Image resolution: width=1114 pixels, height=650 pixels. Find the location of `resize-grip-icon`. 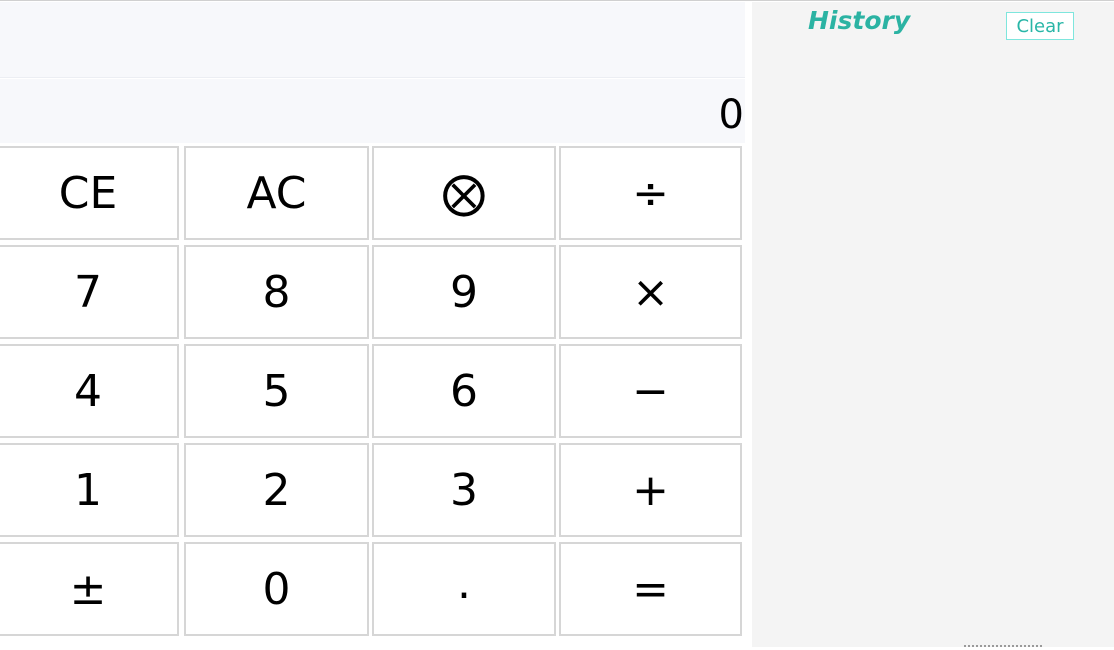

resize-grip-icon is located at coordinates (1003, 647).